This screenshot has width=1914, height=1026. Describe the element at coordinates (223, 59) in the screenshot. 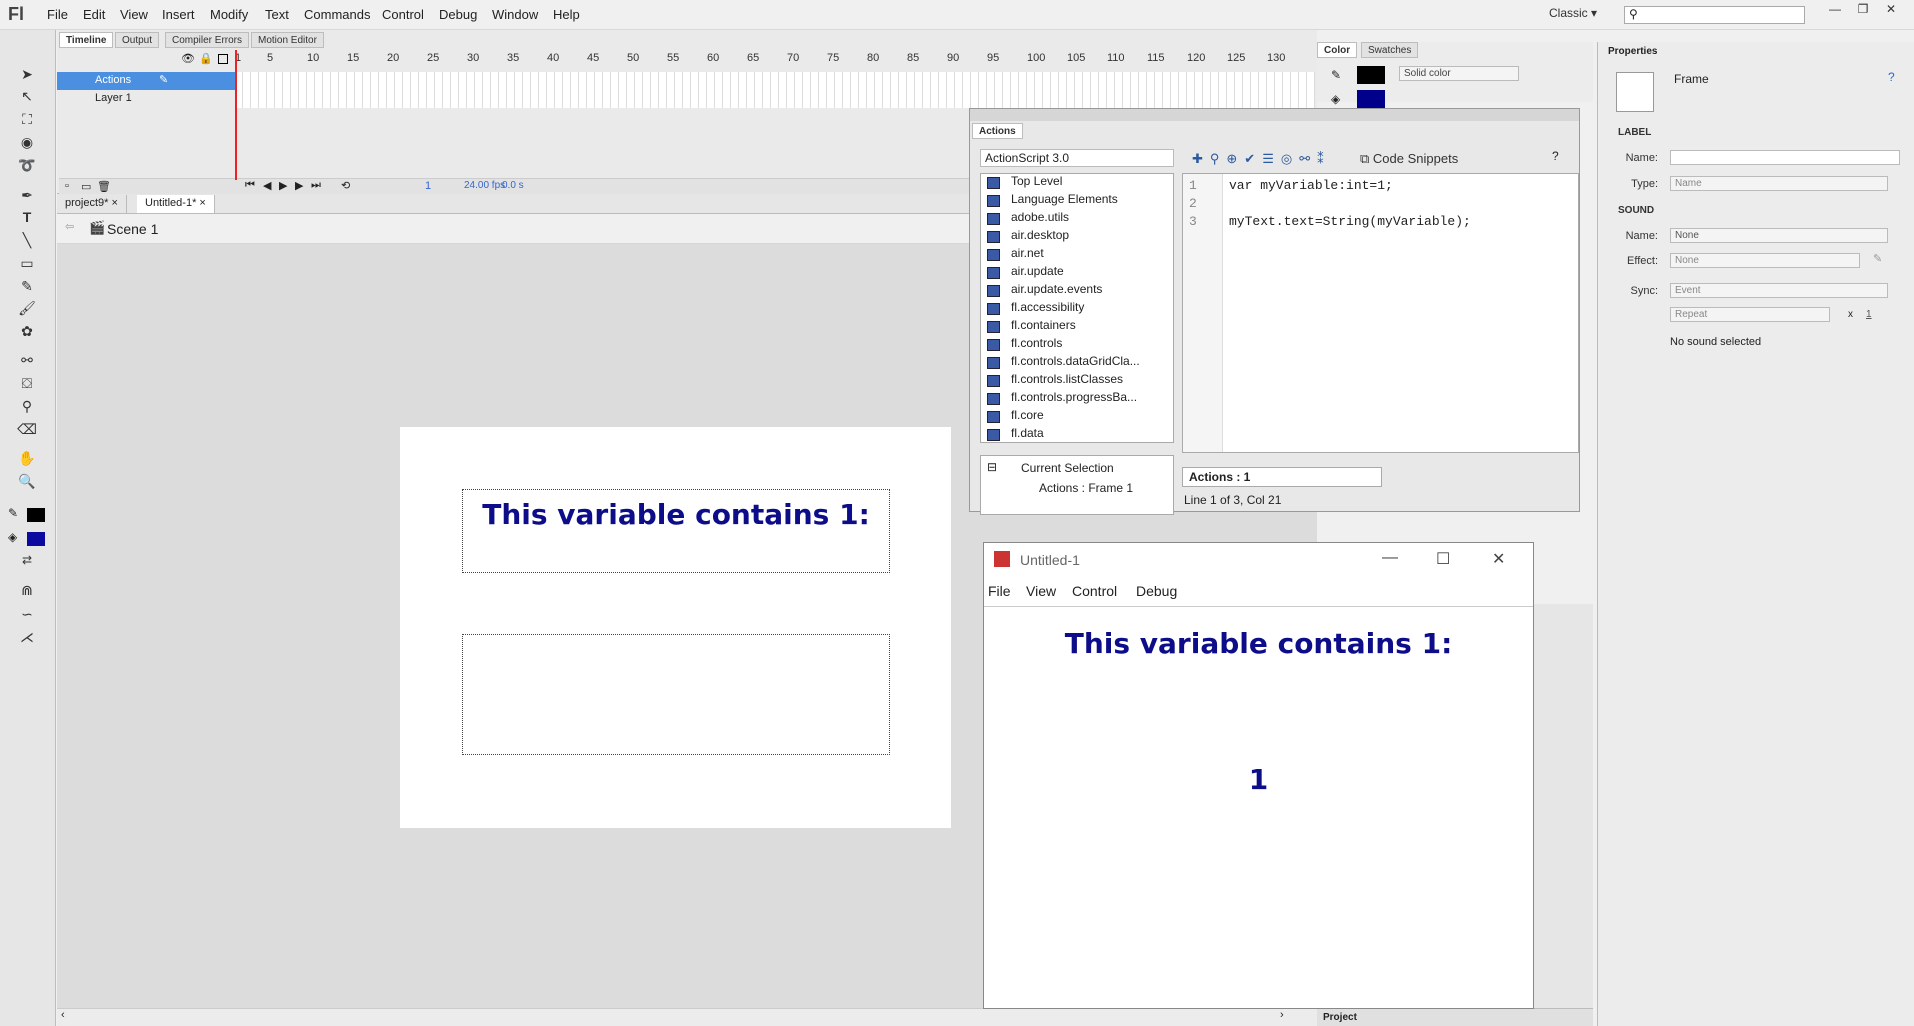

I see `outline-icon` at that location.